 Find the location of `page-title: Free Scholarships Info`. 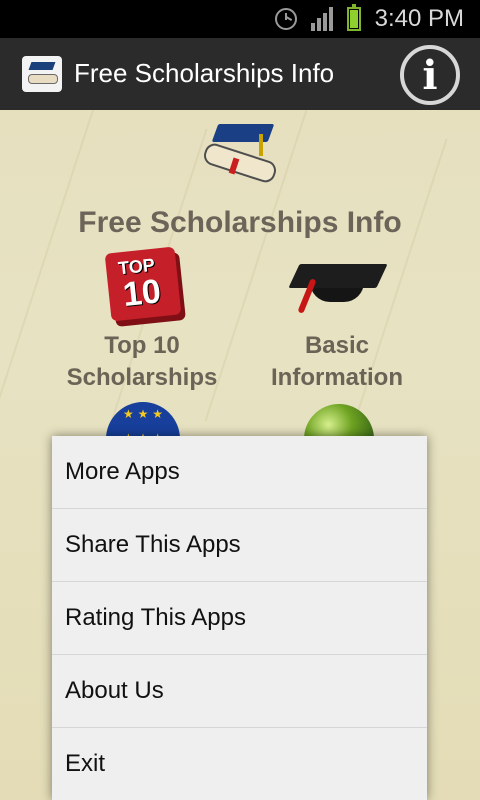

page-title: Free Scholarships Info is located at coordinates (240, 222).